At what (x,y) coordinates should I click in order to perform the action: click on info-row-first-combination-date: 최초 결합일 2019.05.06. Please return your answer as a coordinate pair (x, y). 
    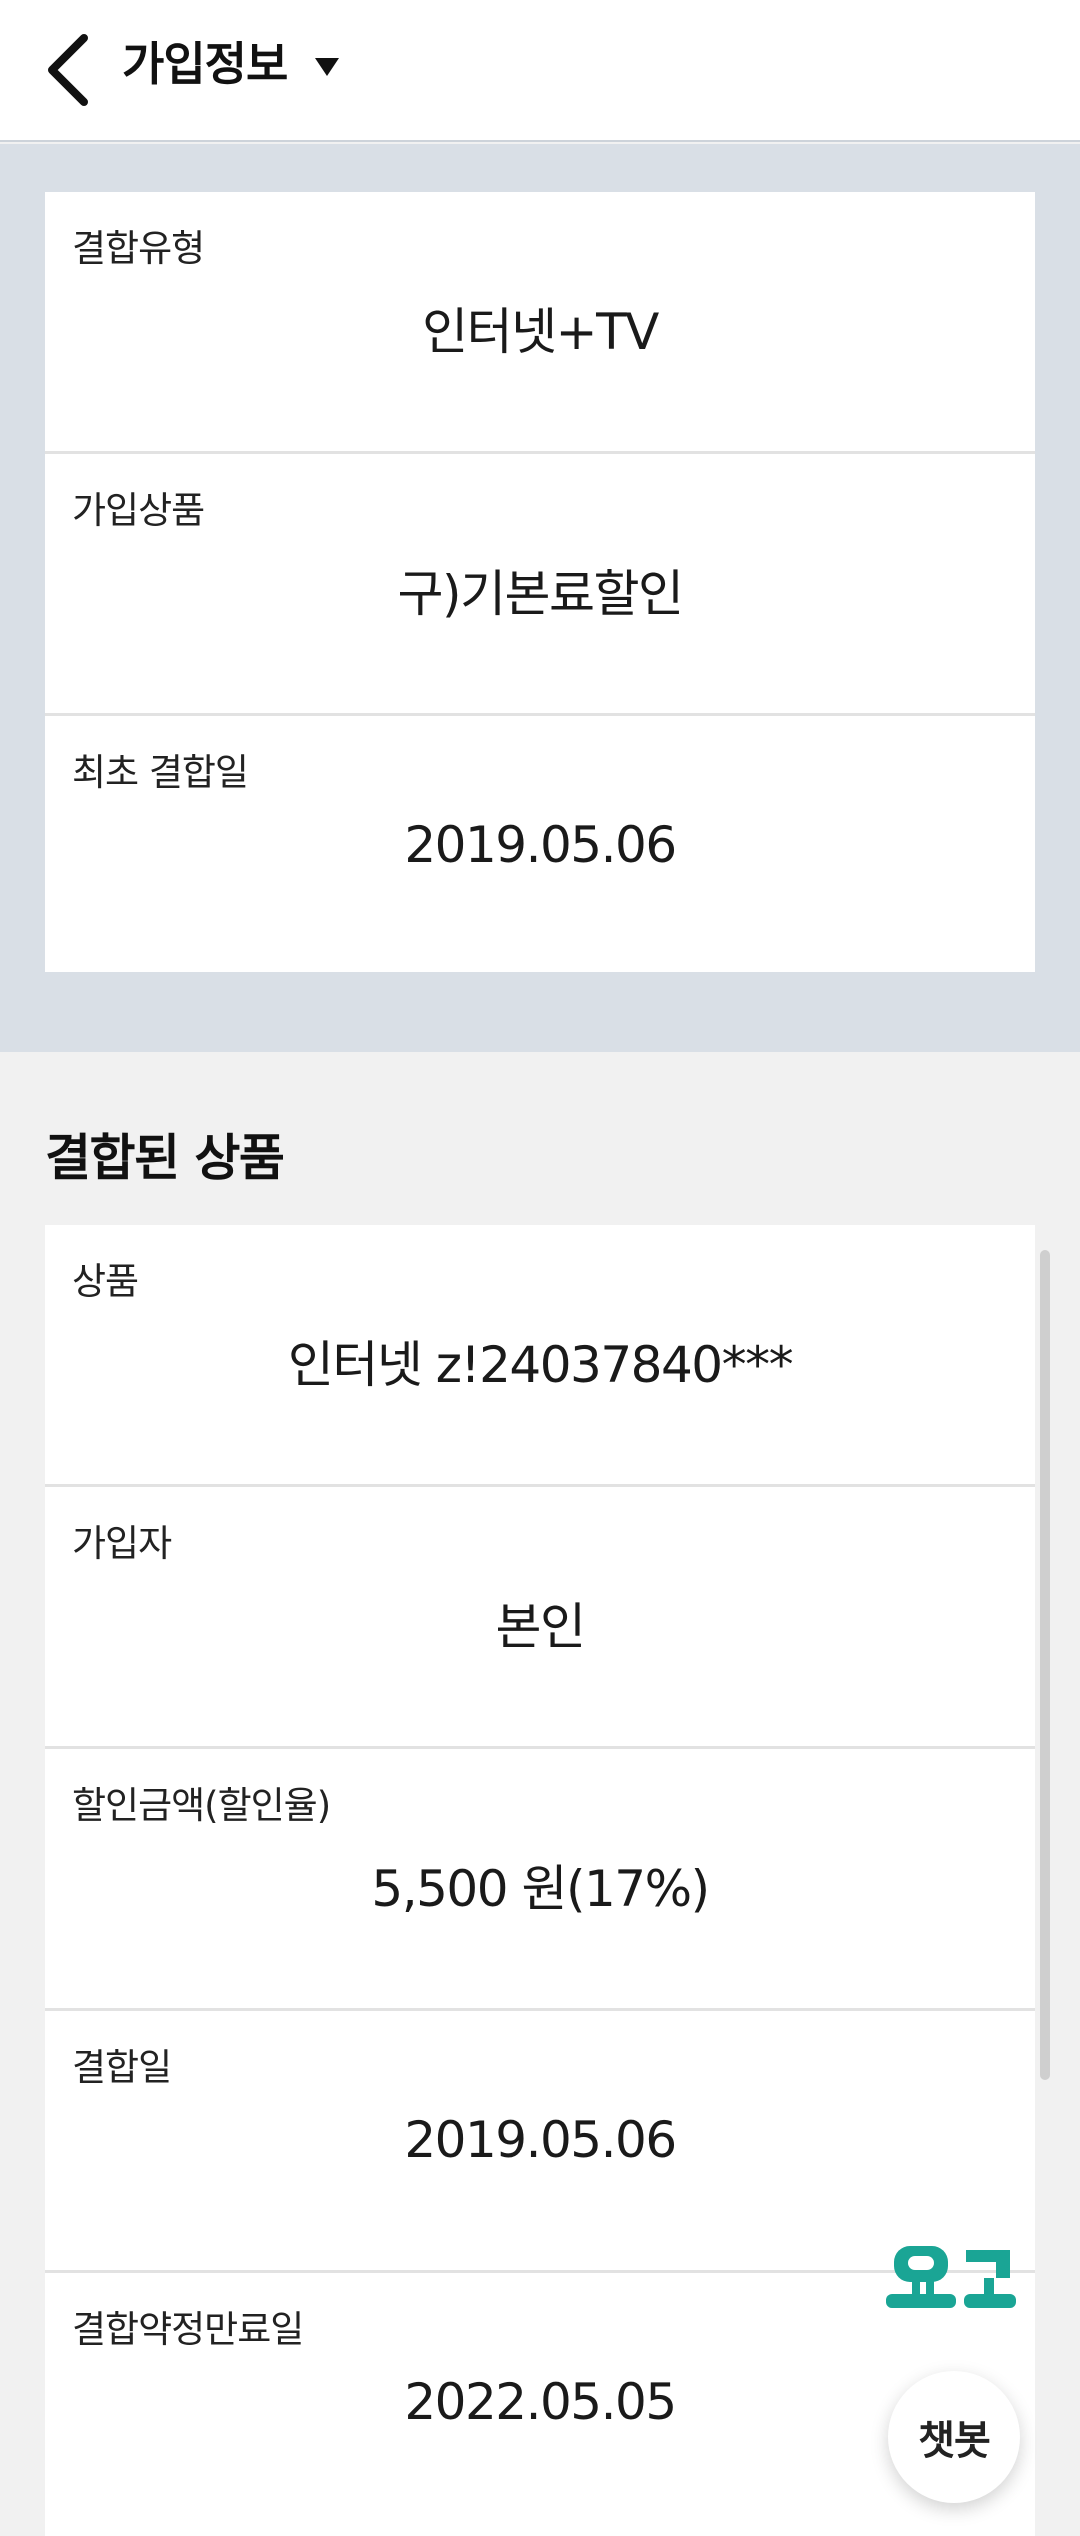
    Looking at the image, I should click on (540, 847).